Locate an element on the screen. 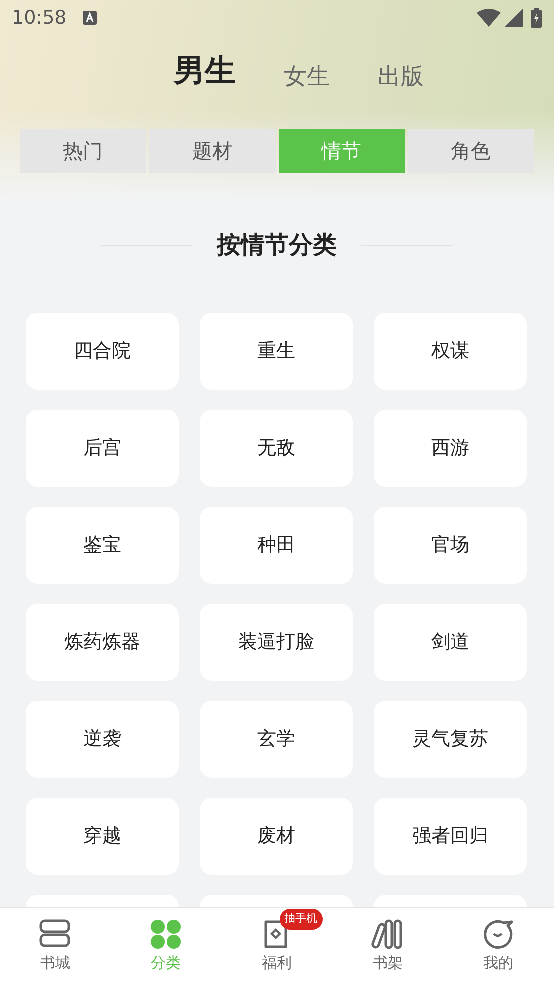 This screenshot has width=554, height=984. nav-tab: 书架 is located at coordinates (388, 946).